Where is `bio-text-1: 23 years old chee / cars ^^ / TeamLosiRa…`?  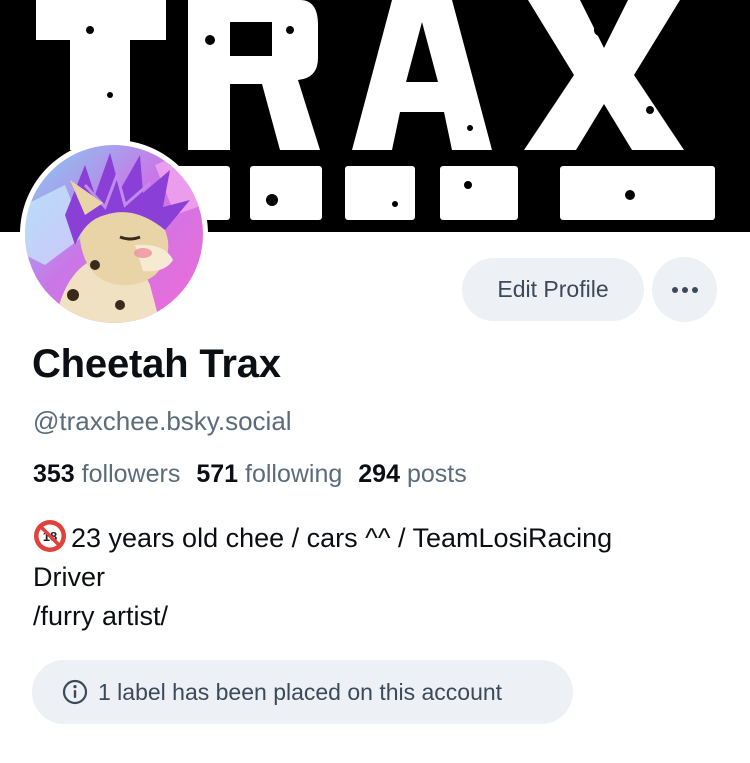
bio-text-1: 23 years old chee / cars ^^ / TeamLosiRa… is located at coordinates (342, 538).